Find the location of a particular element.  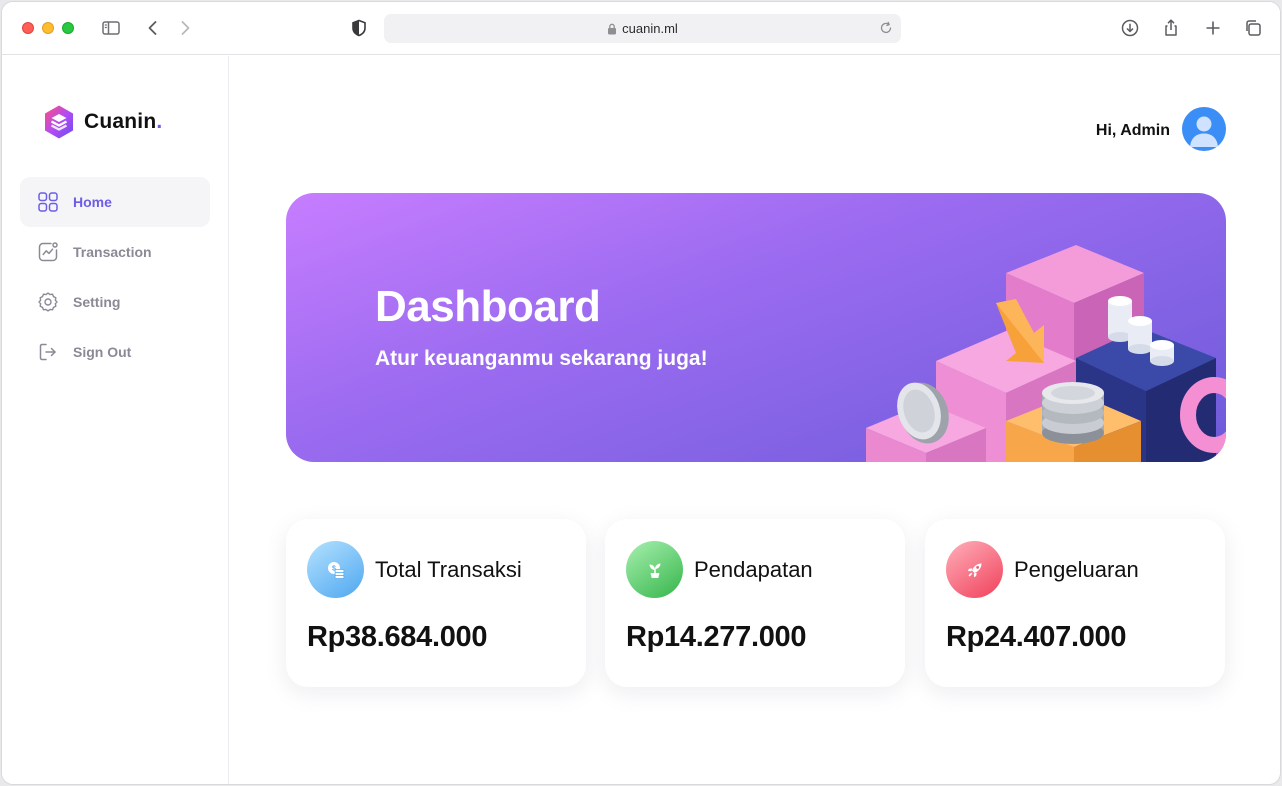

banner-subtitle: Atur keuanganmu sekarang juga! is located at coordinates (541, 358).